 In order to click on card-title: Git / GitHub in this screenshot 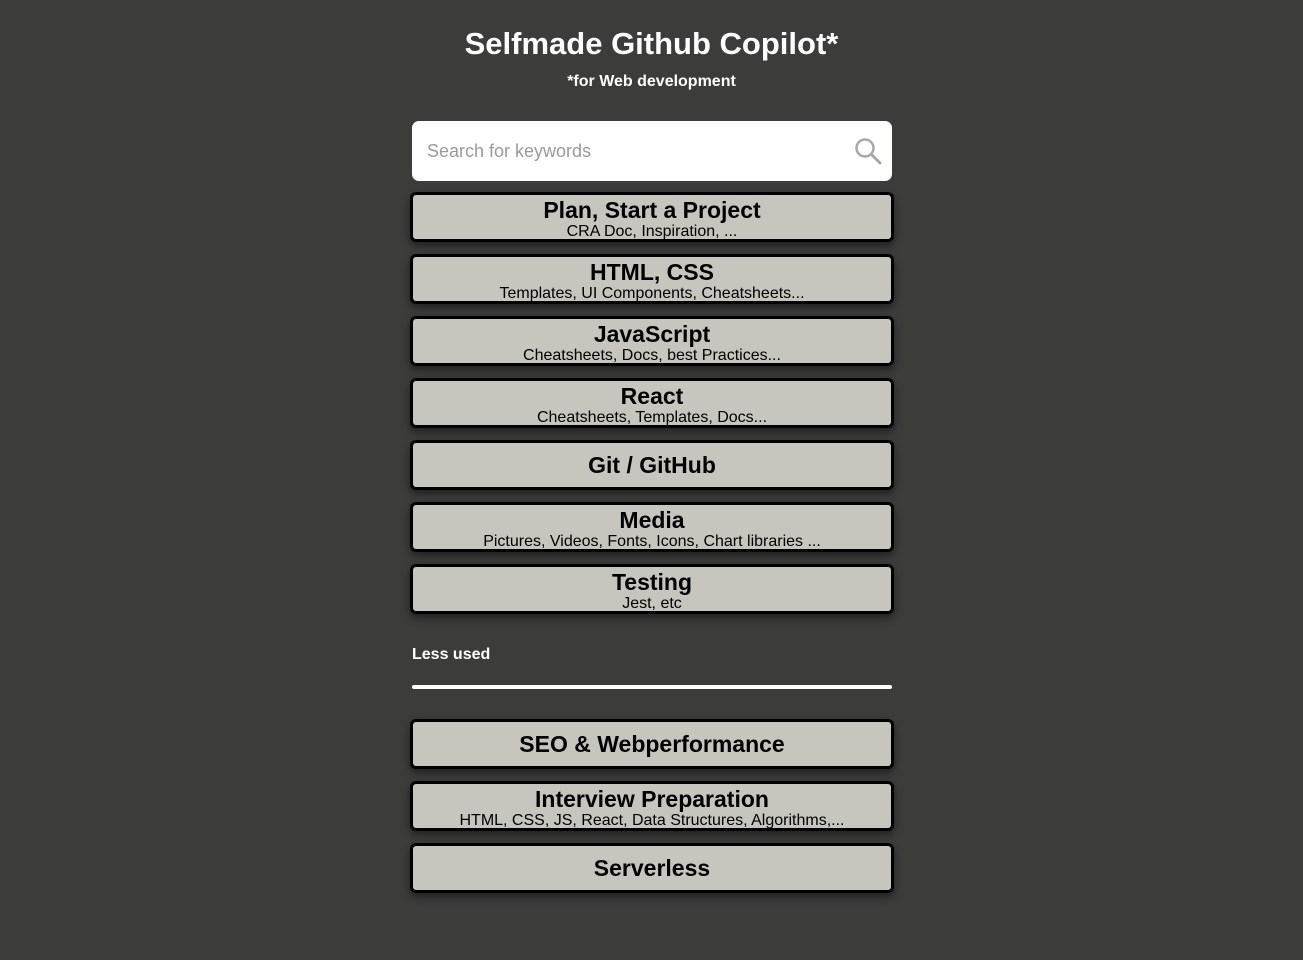, I will do `click(652, 465)`.